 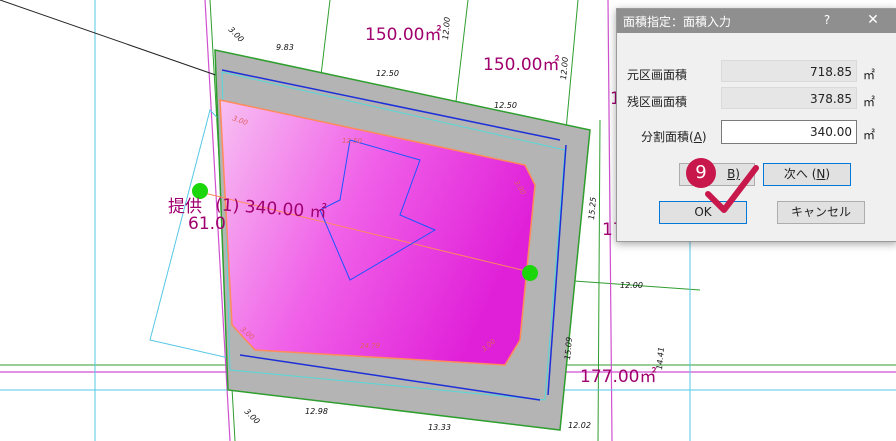 What do you see at coordinates (677, 22) in the screenshot?
I see `dialog-title: 面積指定：面積入力` at bounding box center [677, 22].